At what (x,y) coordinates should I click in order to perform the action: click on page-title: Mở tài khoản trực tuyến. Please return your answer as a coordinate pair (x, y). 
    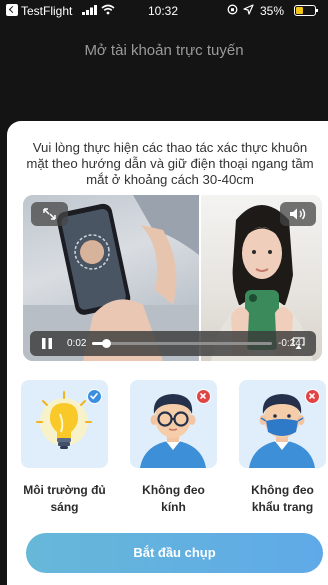
    Looking at the image, I should click on (164, 50).